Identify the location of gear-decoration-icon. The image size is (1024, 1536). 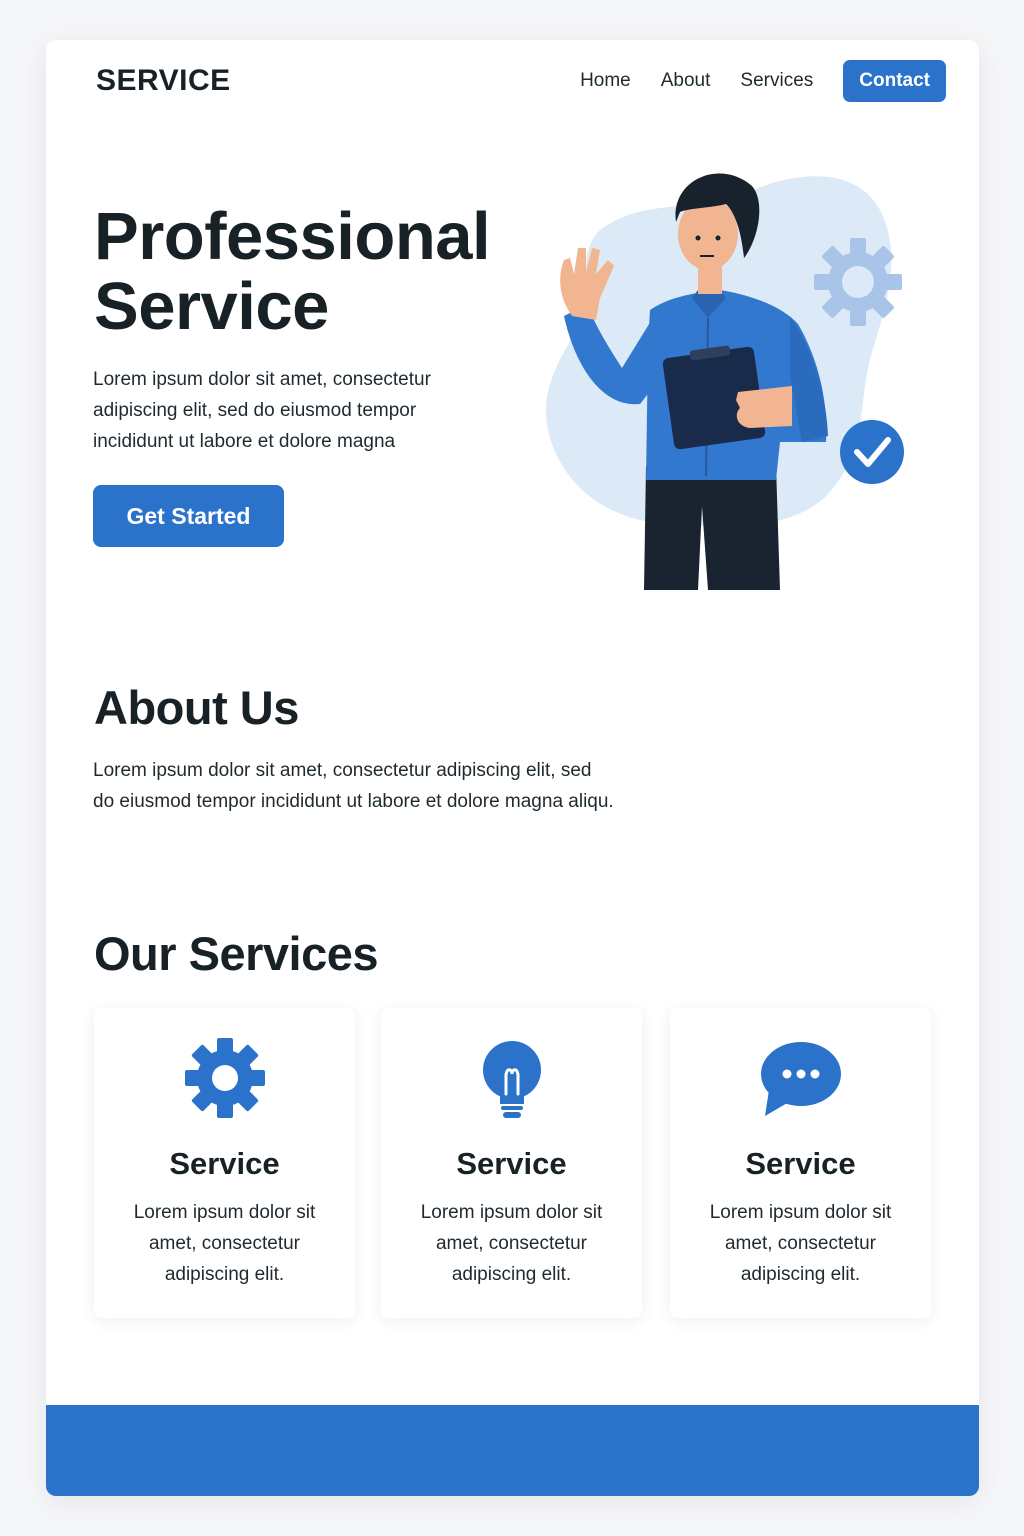
(858, 282).